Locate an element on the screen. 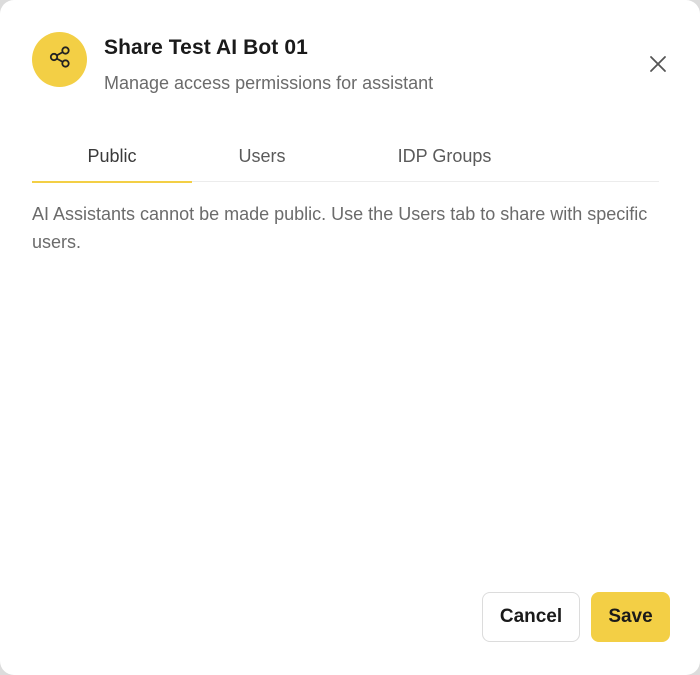  close-icon is located at coordinates (658, 66).